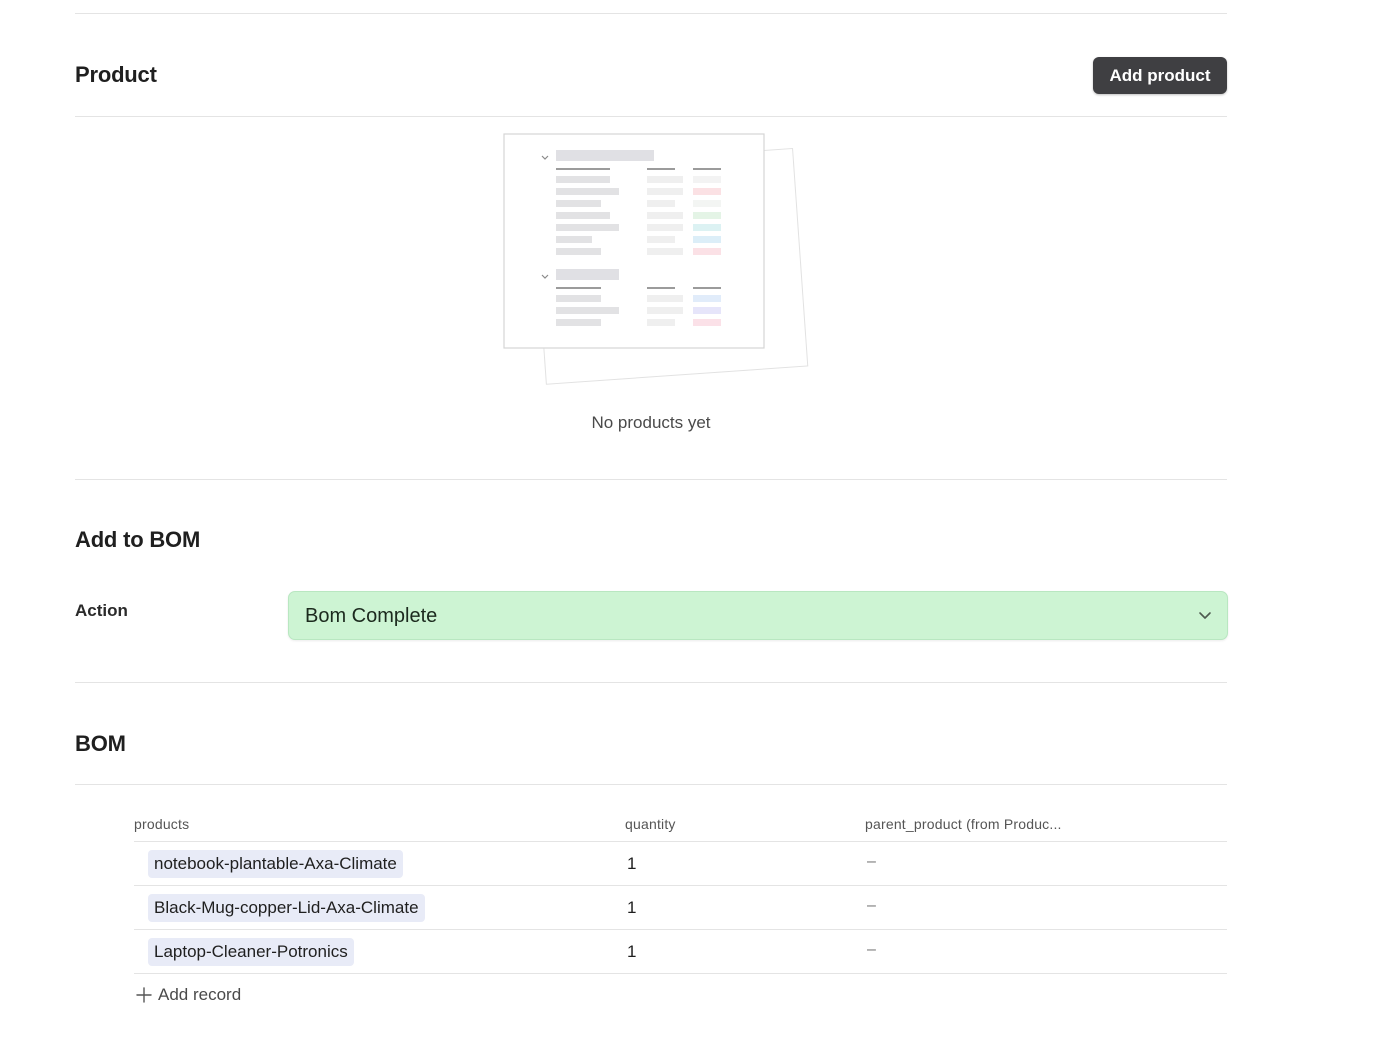 The image size is (1384, 1054). What do you see at coordinates (161, 824) in the screenshot?
I see `column-header-products: products` at bounding box center [161, 824].